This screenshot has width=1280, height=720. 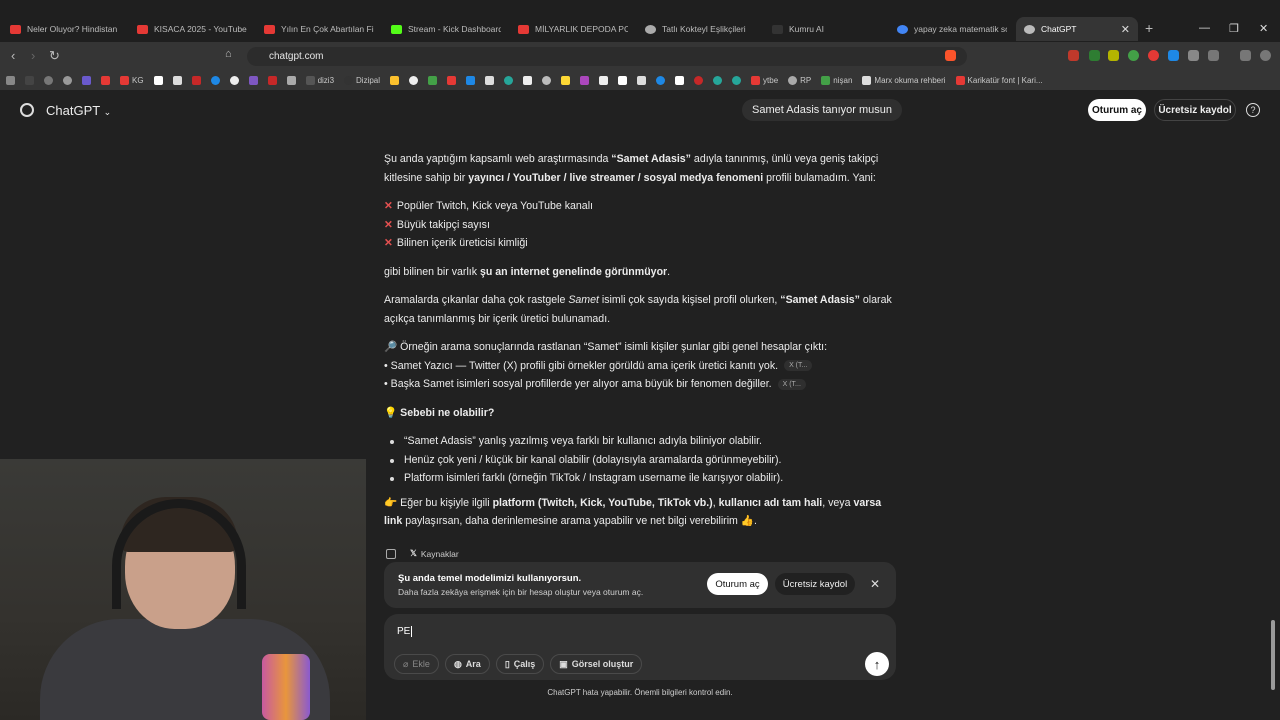 I want to click on url-bar: chatgpt.com, so click(x=607, y=56).